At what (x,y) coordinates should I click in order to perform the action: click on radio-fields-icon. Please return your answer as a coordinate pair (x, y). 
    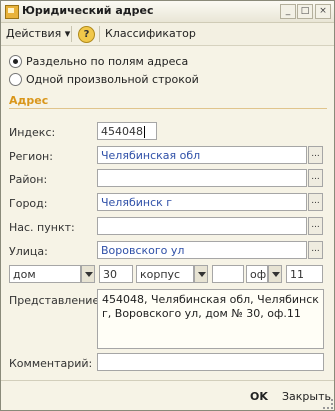
    Looking at the image, I should click on (15, 61).